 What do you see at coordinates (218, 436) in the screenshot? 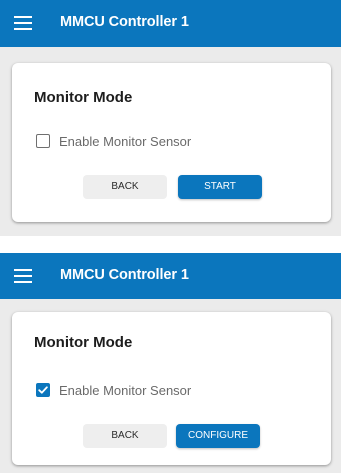
I see `configure-button: CONFIGURE` at bounding box center [218, 436].